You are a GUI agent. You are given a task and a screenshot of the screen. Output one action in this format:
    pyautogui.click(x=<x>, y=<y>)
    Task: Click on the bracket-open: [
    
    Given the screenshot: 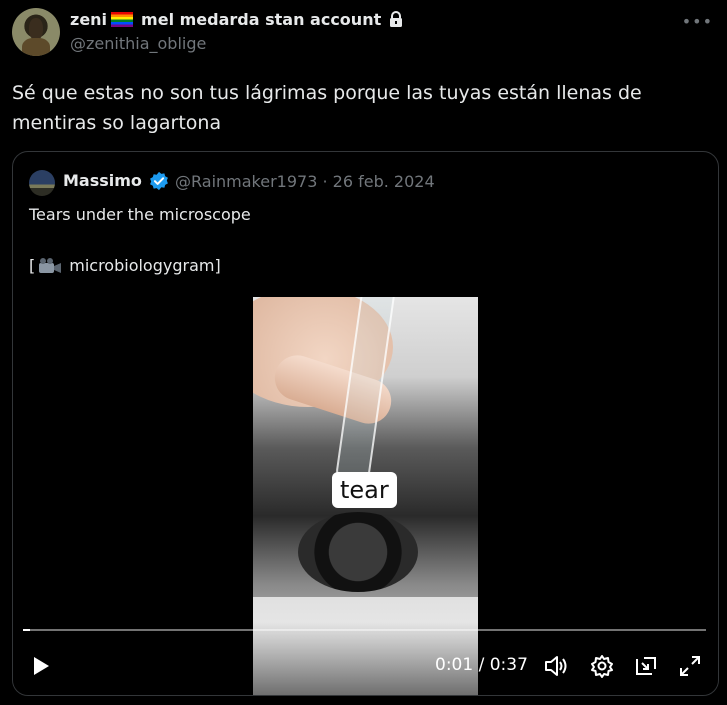 What is the action you would take?
    pyautogui.click(x=32, y=265)
    